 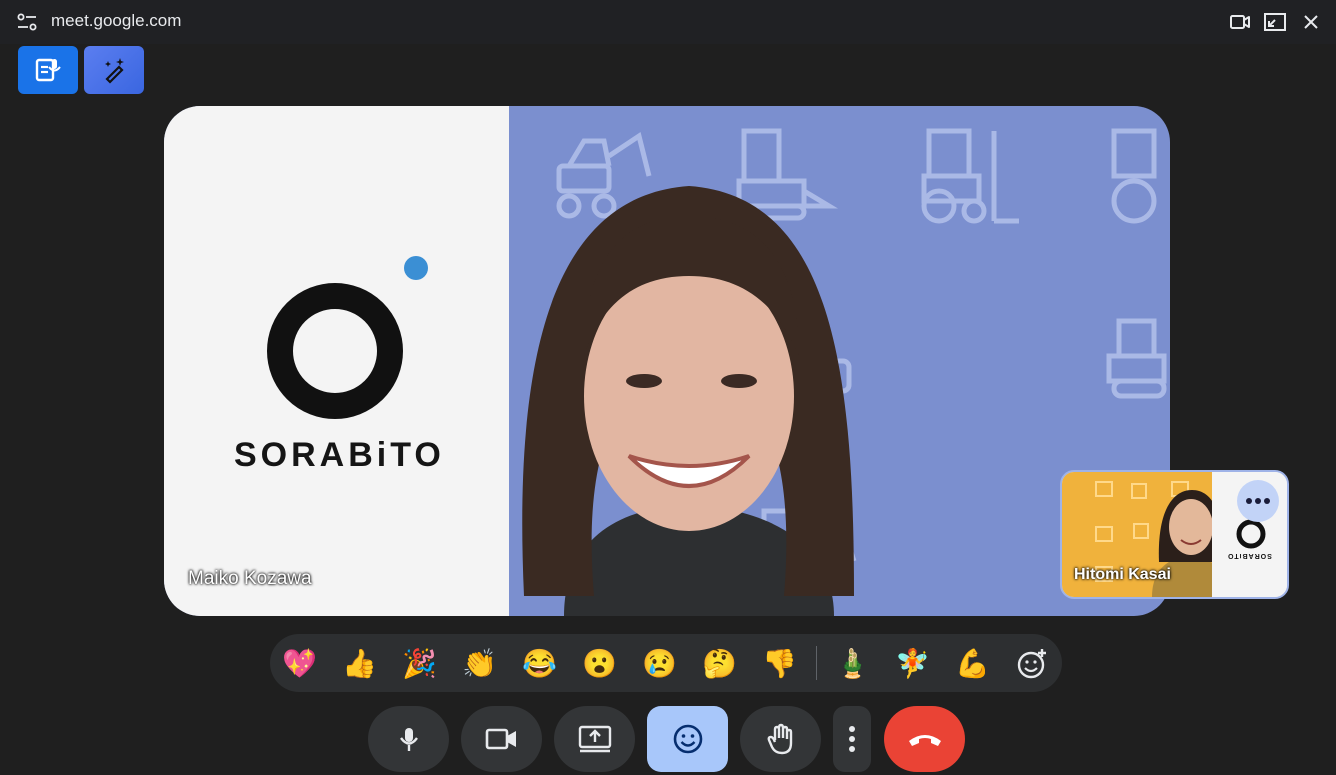 What do you see at coordinates (1275, 22) in the screenshot?
I see `picture-in-picture-icon` at bounding box center [1275, 22].